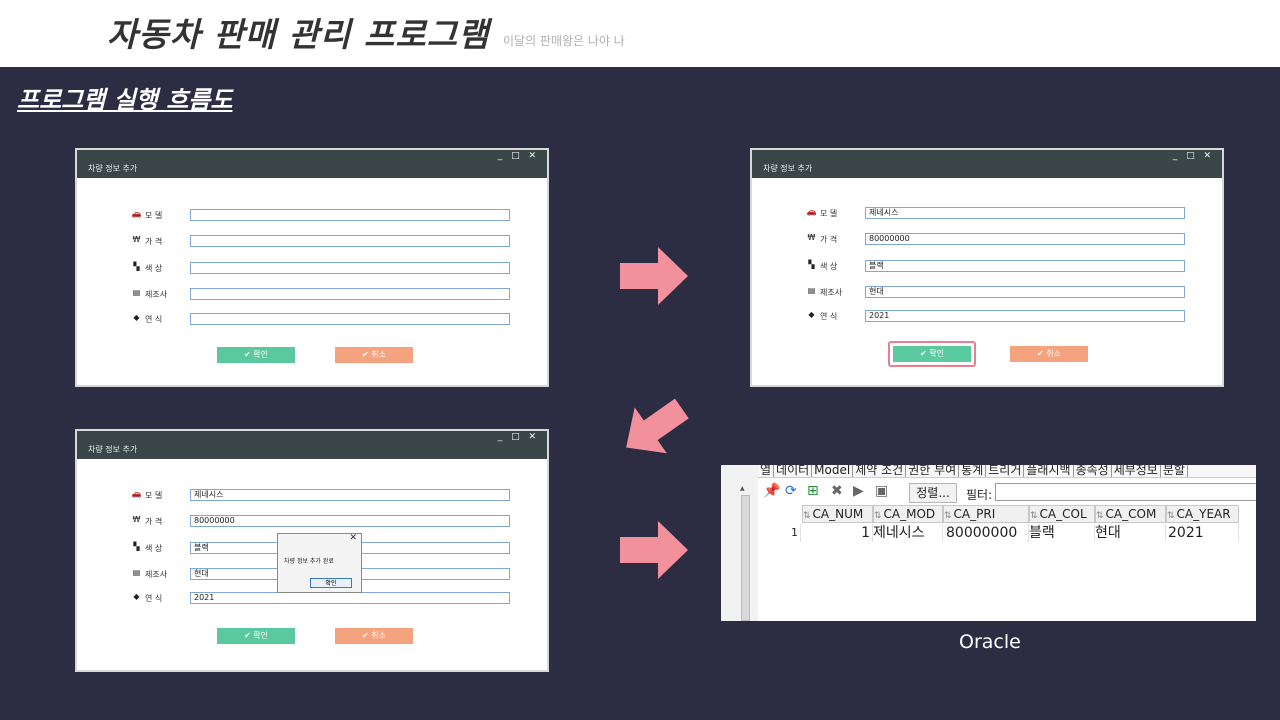 The height and width of the screenshot is (720, 1280). Describe the element at coordinates (350, 241) in the screenshot. I see `price-input` at that location.